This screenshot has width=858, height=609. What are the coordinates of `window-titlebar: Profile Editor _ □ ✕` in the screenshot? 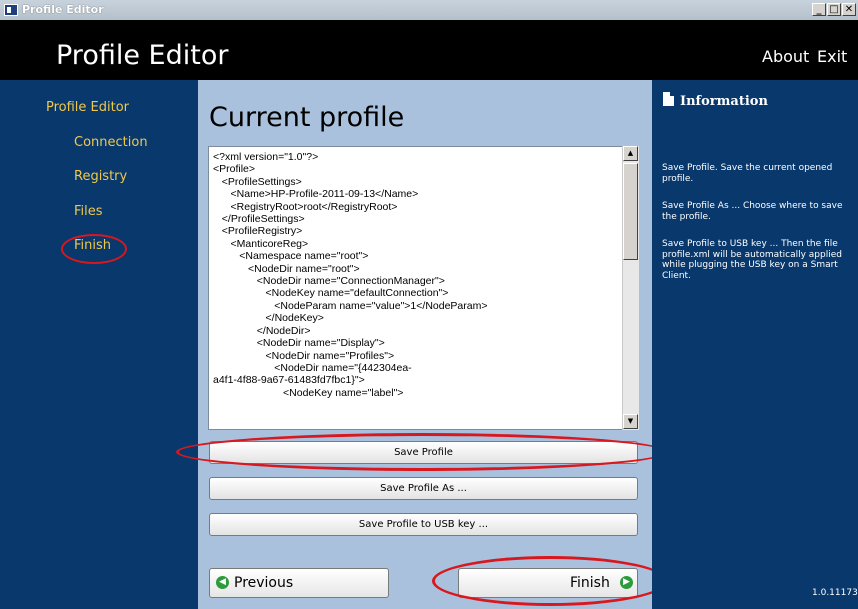 It's located at (429, 10).